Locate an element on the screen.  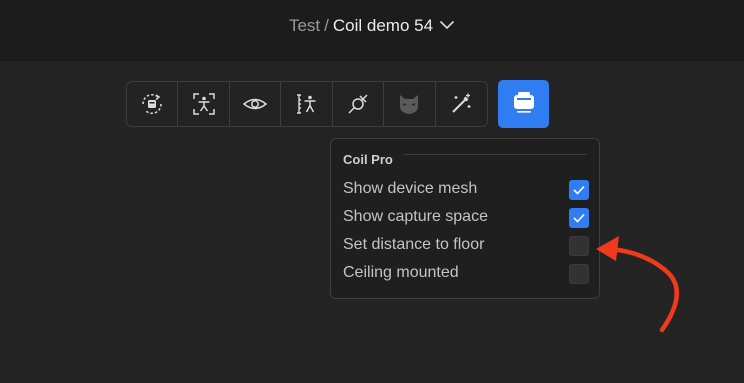
mask-icon is located at coordinates (409, 104).